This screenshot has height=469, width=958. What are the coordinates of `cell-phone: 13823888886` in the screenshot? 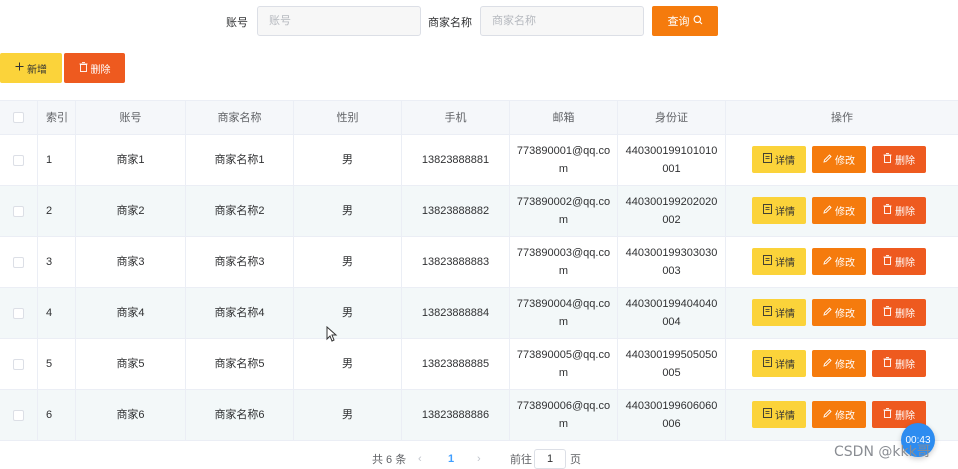 It's located at (456, 415).